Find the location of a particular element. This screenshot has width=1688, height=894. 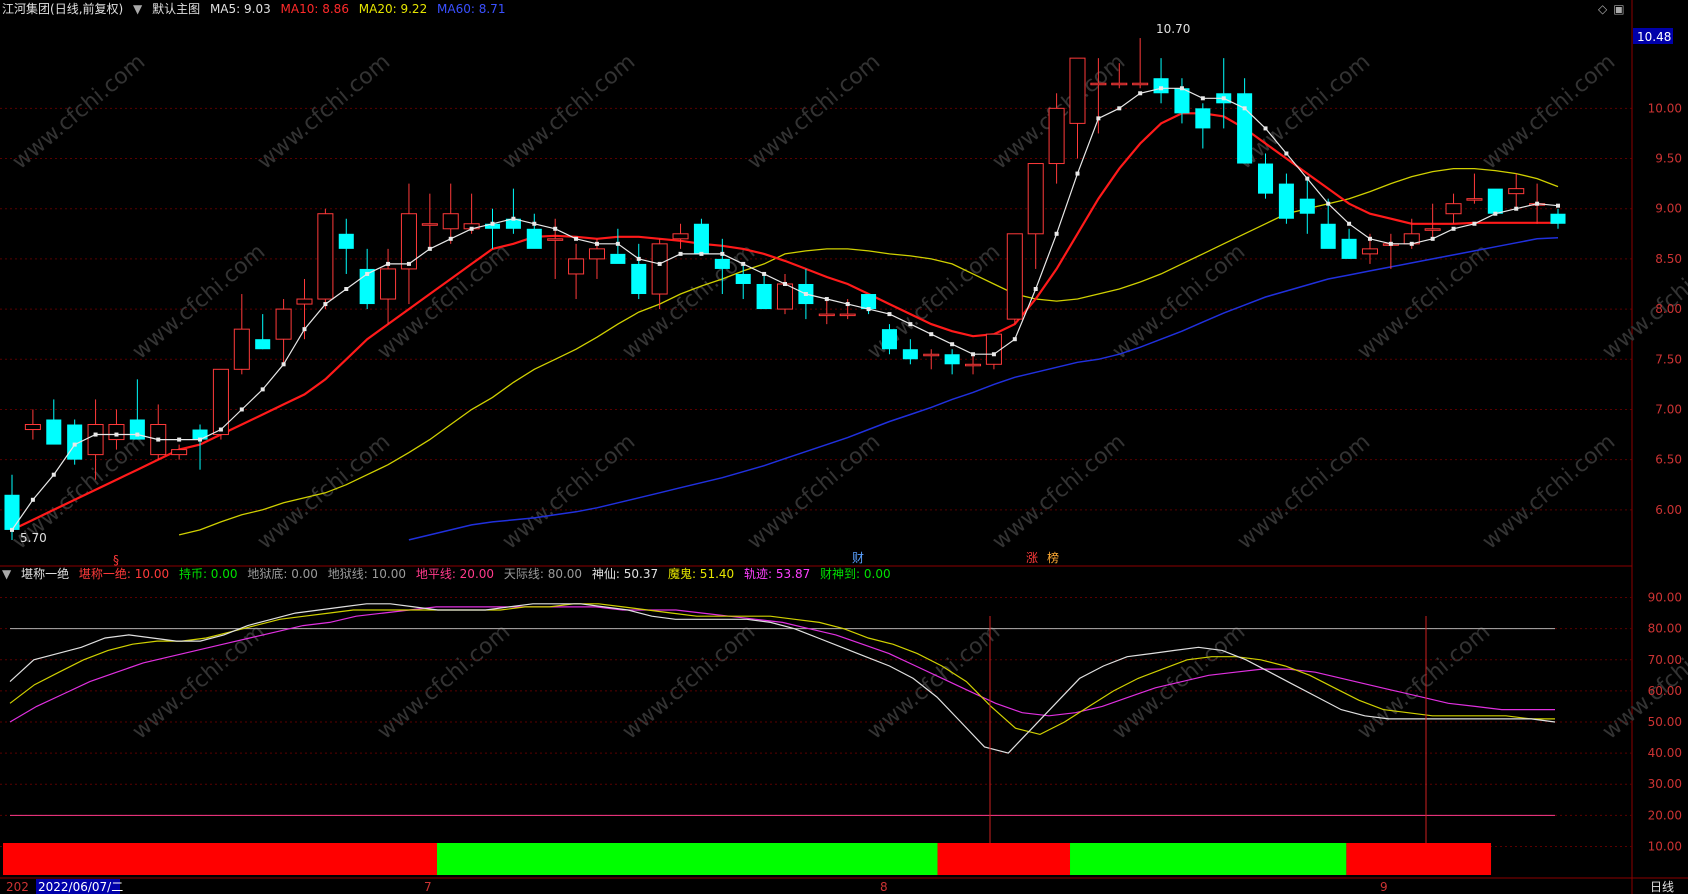

diamond-icon: ◇ is located at coordinates (1602, 9).